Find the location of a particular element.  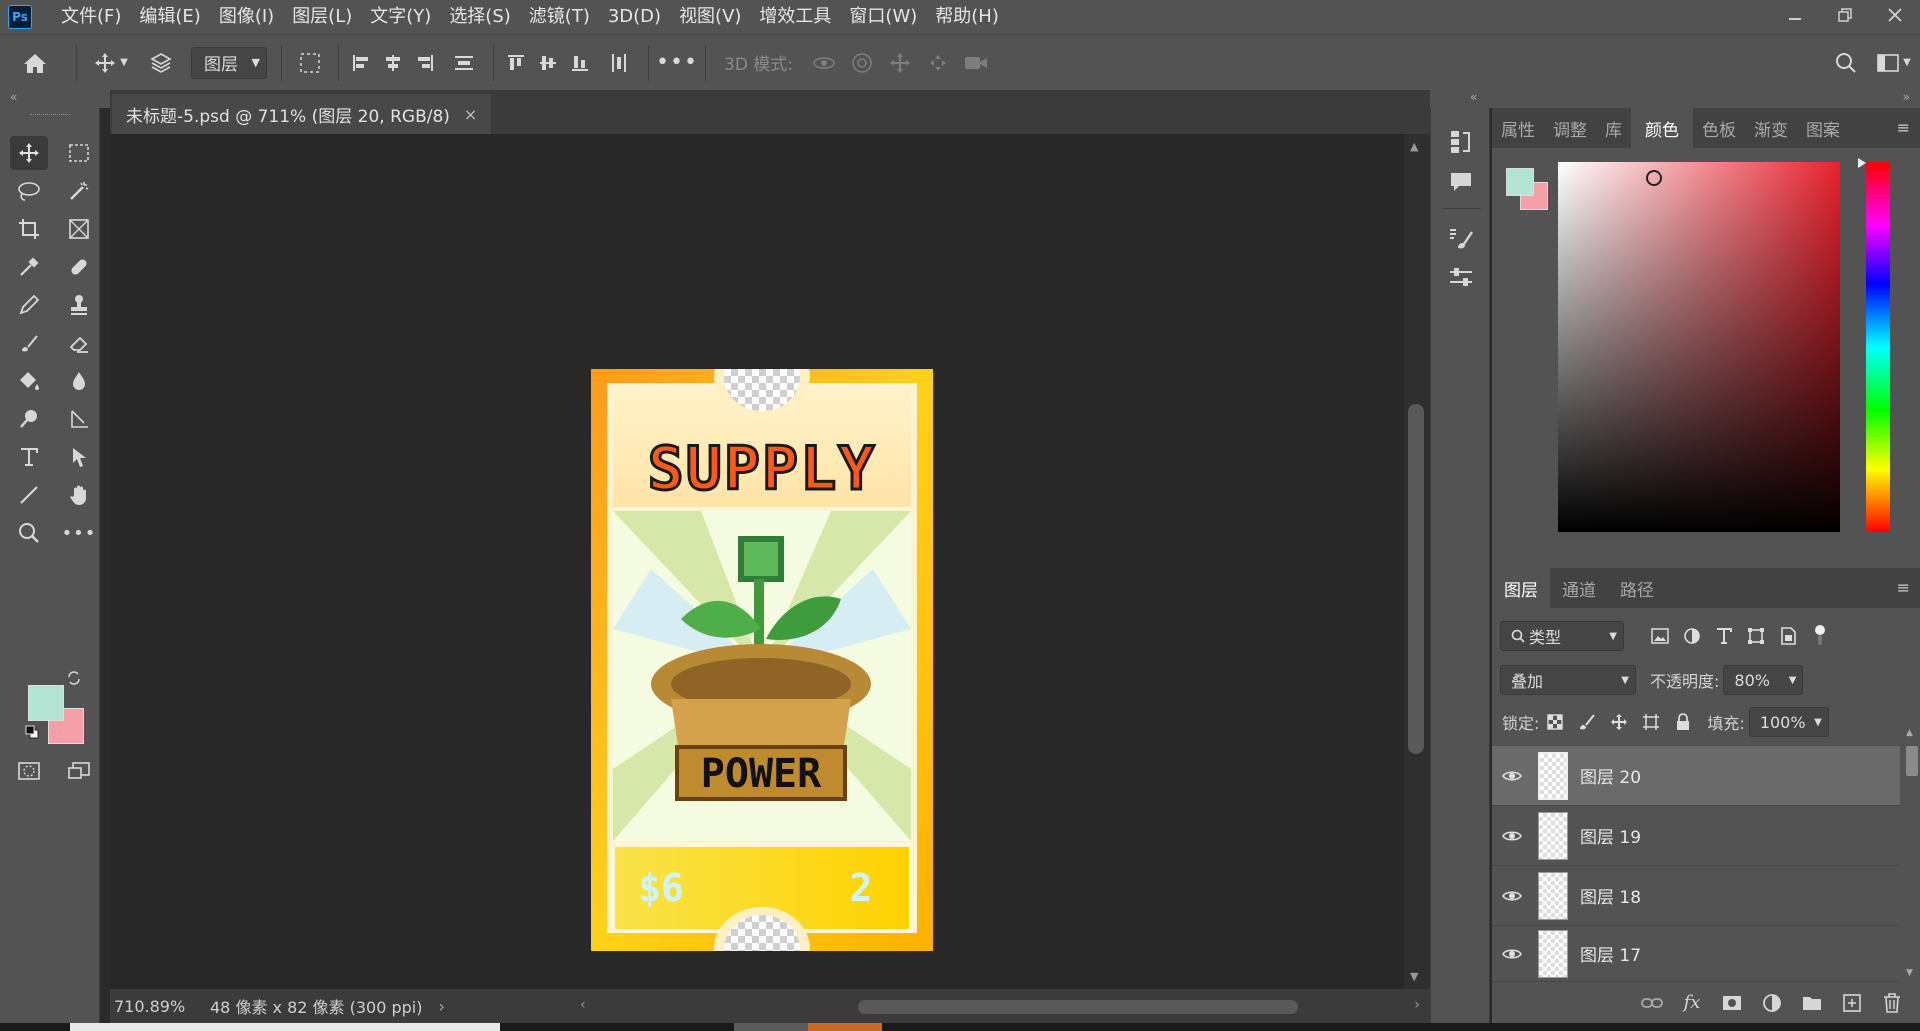

tab-properties: 属性 is located at coordinates (1518, 128).